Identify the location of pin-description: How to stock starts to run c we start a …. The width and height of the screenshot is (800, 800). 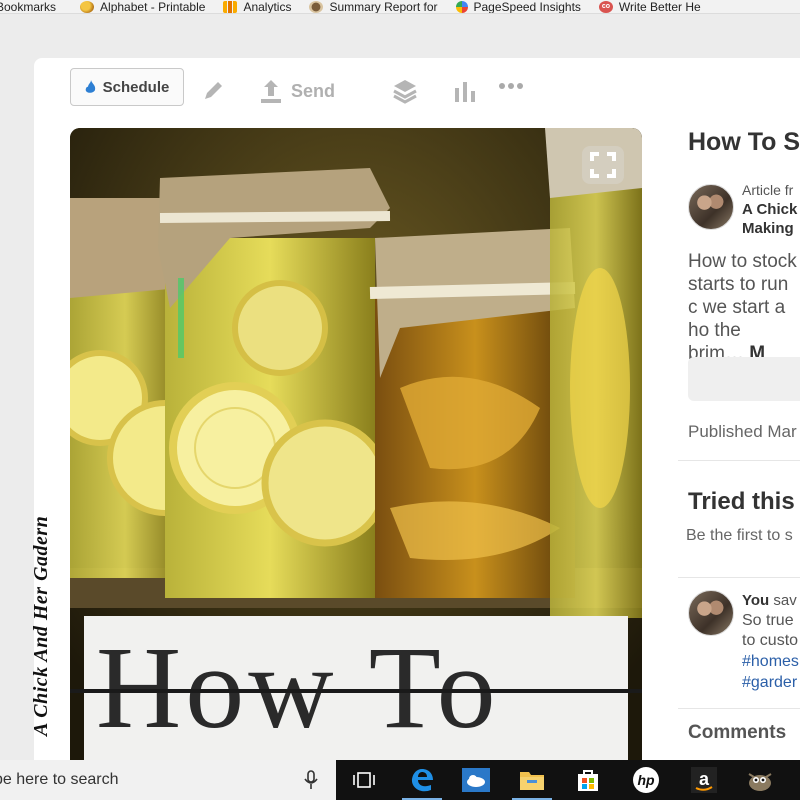
(742, 307).